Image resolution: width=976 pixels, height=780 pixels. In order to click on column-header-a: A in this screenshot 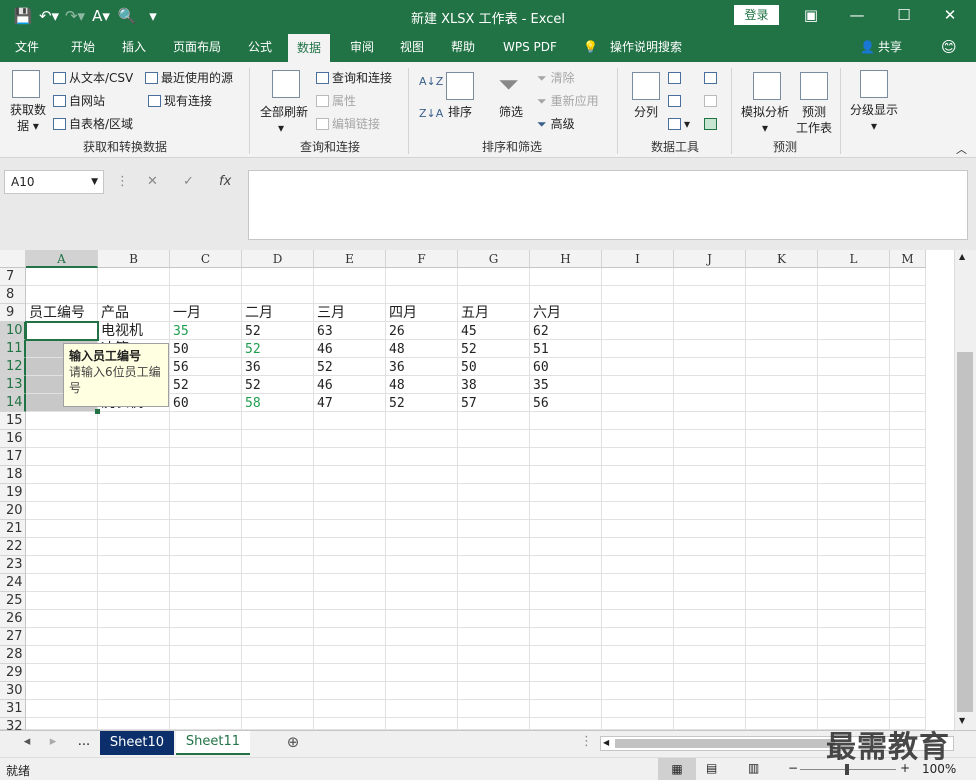, I will do `click(62, 259)`.